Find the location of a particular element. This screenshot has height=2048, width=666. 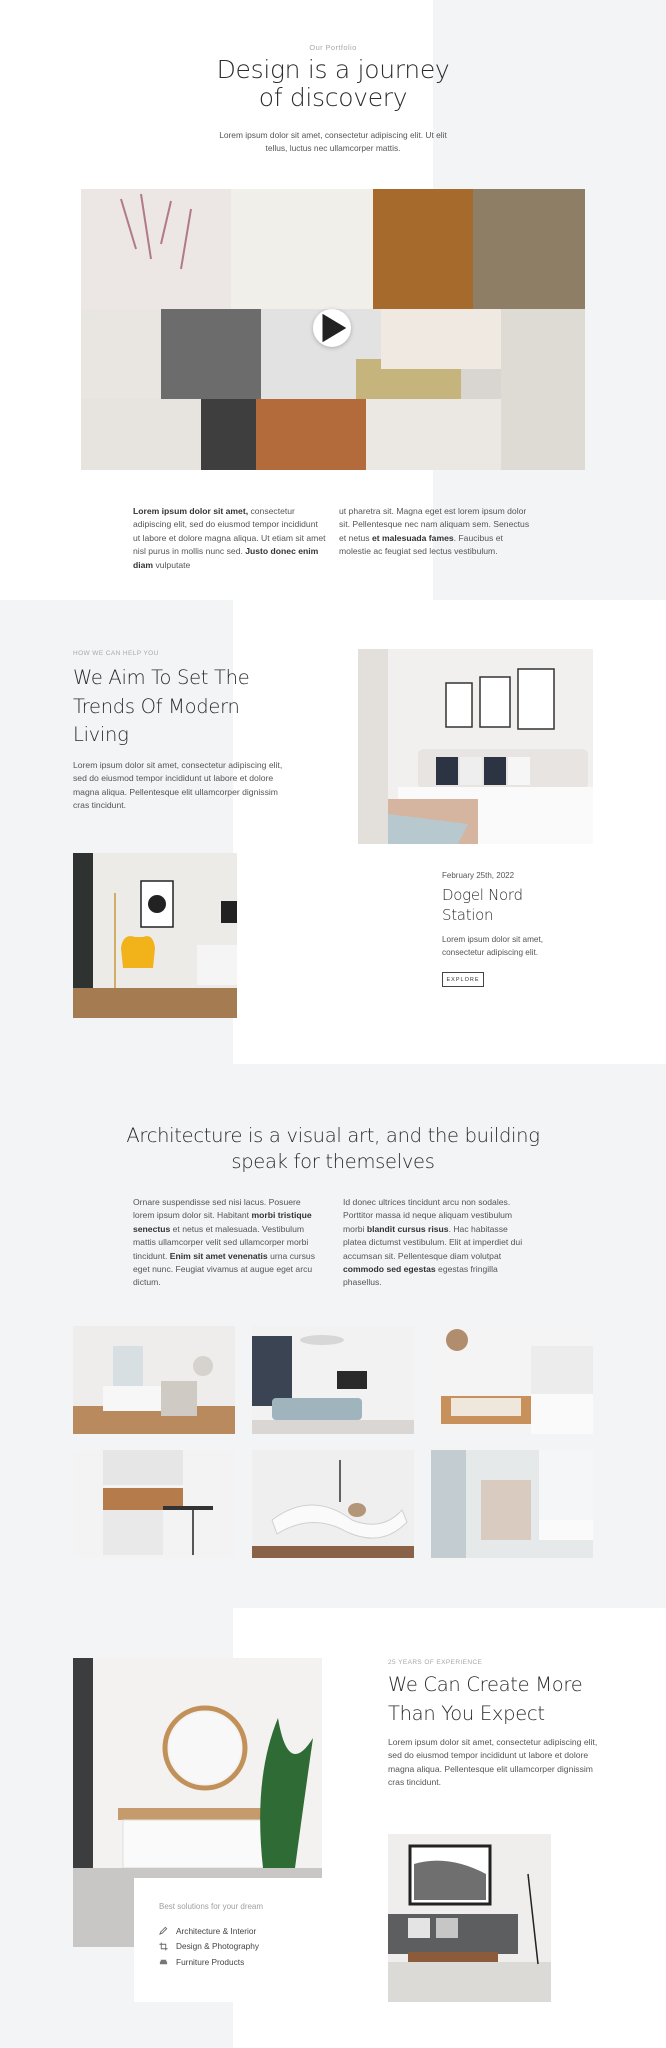

solution-label-architecture: Architecture & Interior is located at coordinates (216, 1930).